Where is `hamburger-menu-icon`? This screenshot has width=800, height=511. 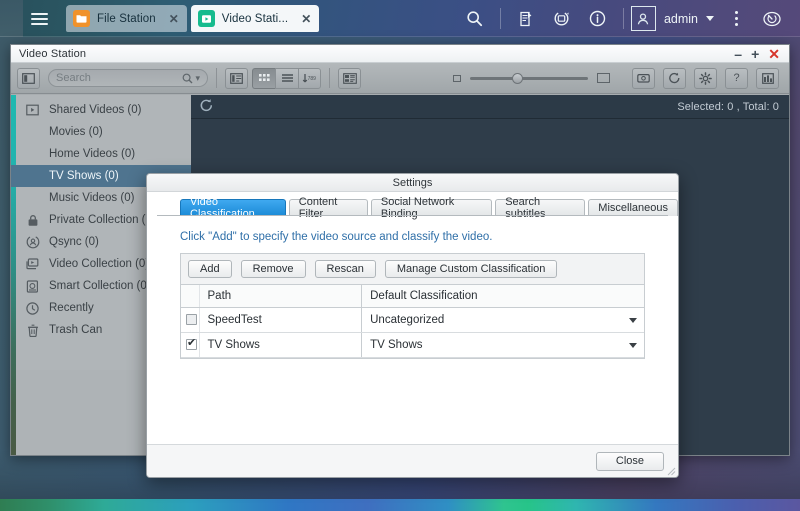
hamburger-menu-icon is located at coordinates (39, 18).